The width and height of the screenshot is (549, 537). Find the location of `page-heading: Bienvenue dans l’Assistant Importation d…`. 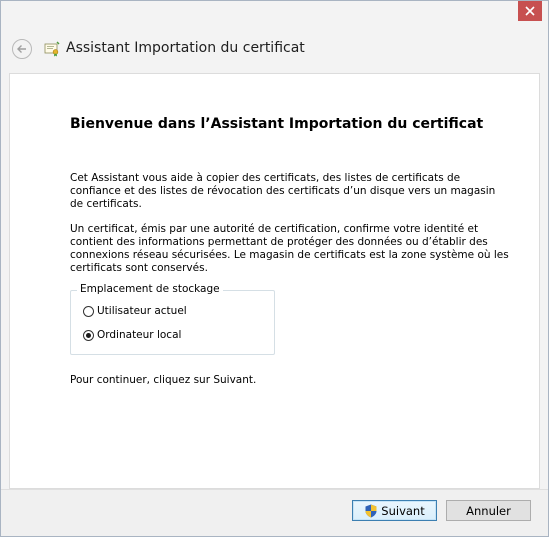

page-heading: Bienvenue dans l’Assistant Importation d… is located at coordinates (277, 124).